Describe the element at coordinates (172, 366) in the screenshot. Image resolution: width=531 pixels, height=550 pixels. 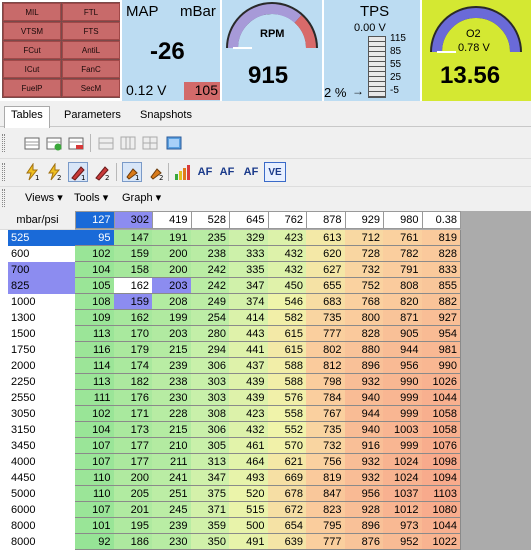
I see `table-cell: 239` at that location.